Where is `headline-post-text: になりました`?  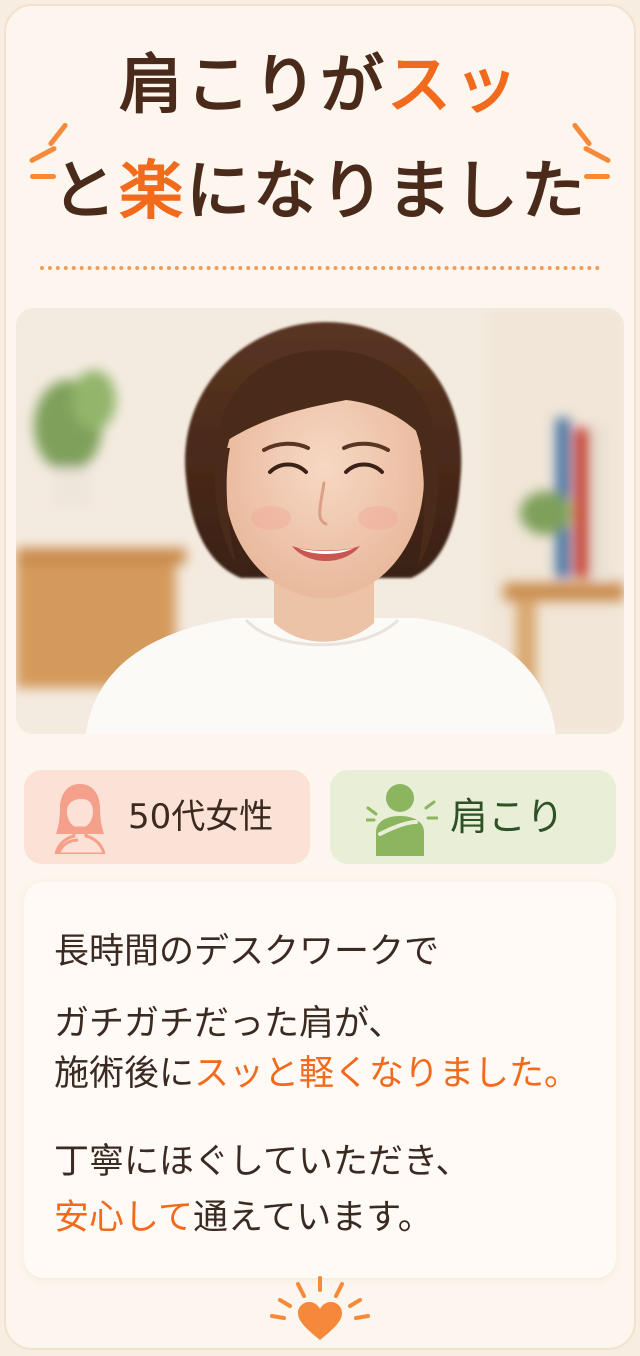 headline-post-text: になりました is located at coordinates (387, 192).